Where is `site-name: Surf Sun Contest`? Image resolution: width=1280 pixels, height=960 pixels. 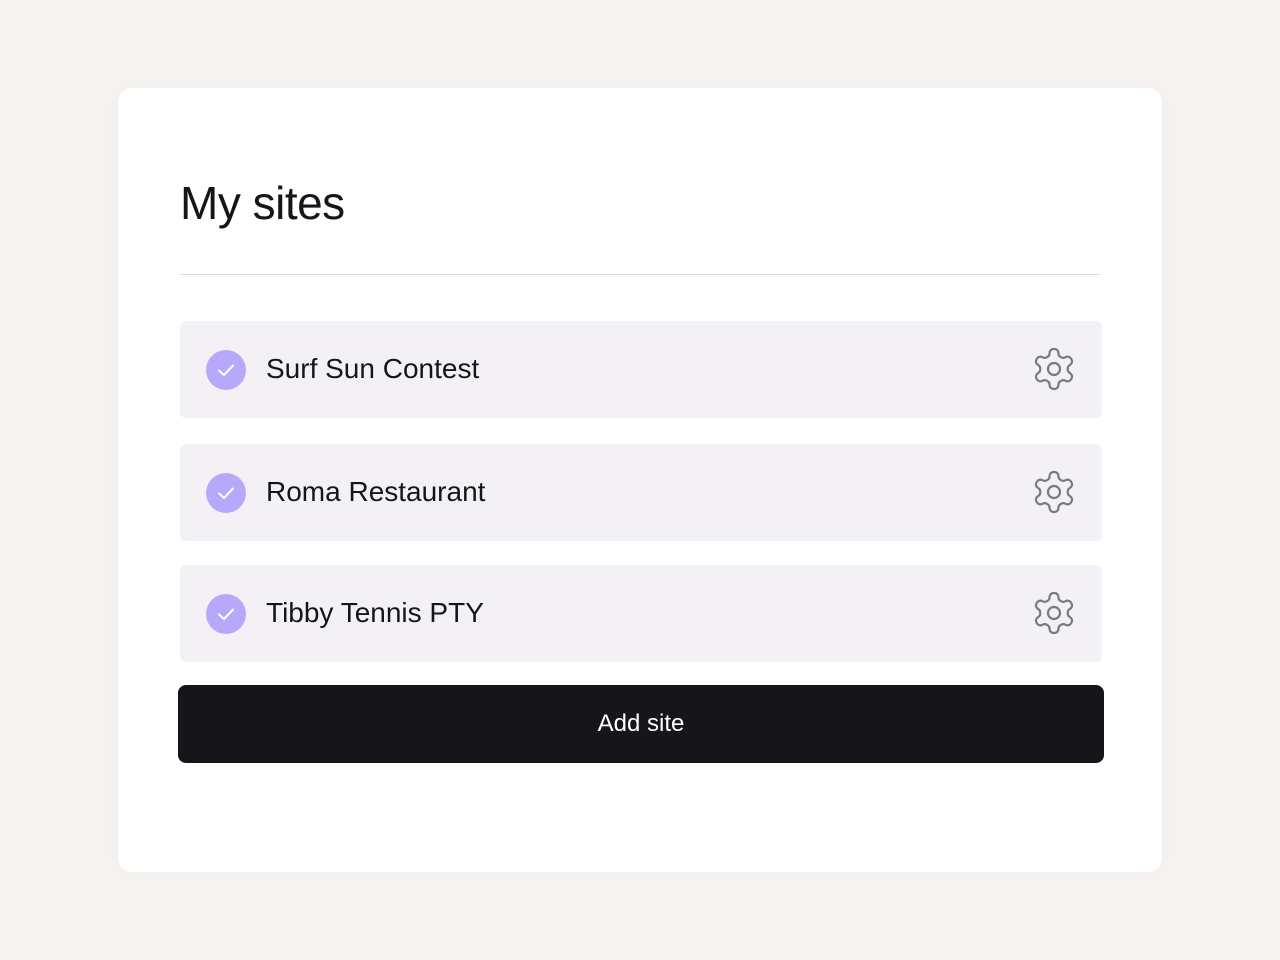
site-name: Surf Sun Contest is located at coordinates (373, 368).